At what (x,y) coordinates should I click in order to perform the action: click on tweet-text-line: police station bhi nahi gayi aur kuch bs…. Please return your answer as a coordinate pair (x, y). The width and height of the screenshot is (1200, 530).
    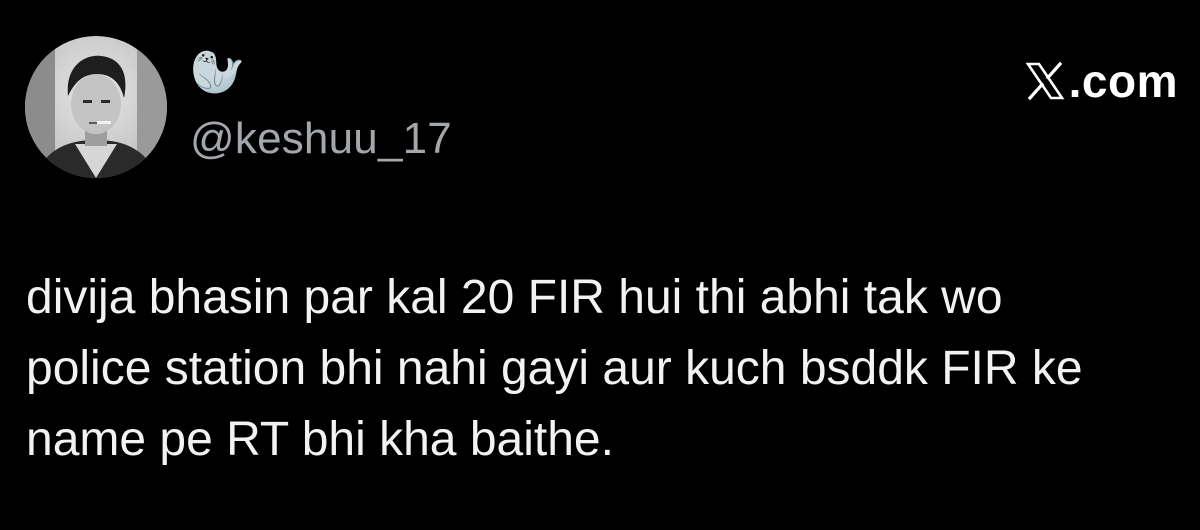
    Looking at the image, I should click on (554, 368).